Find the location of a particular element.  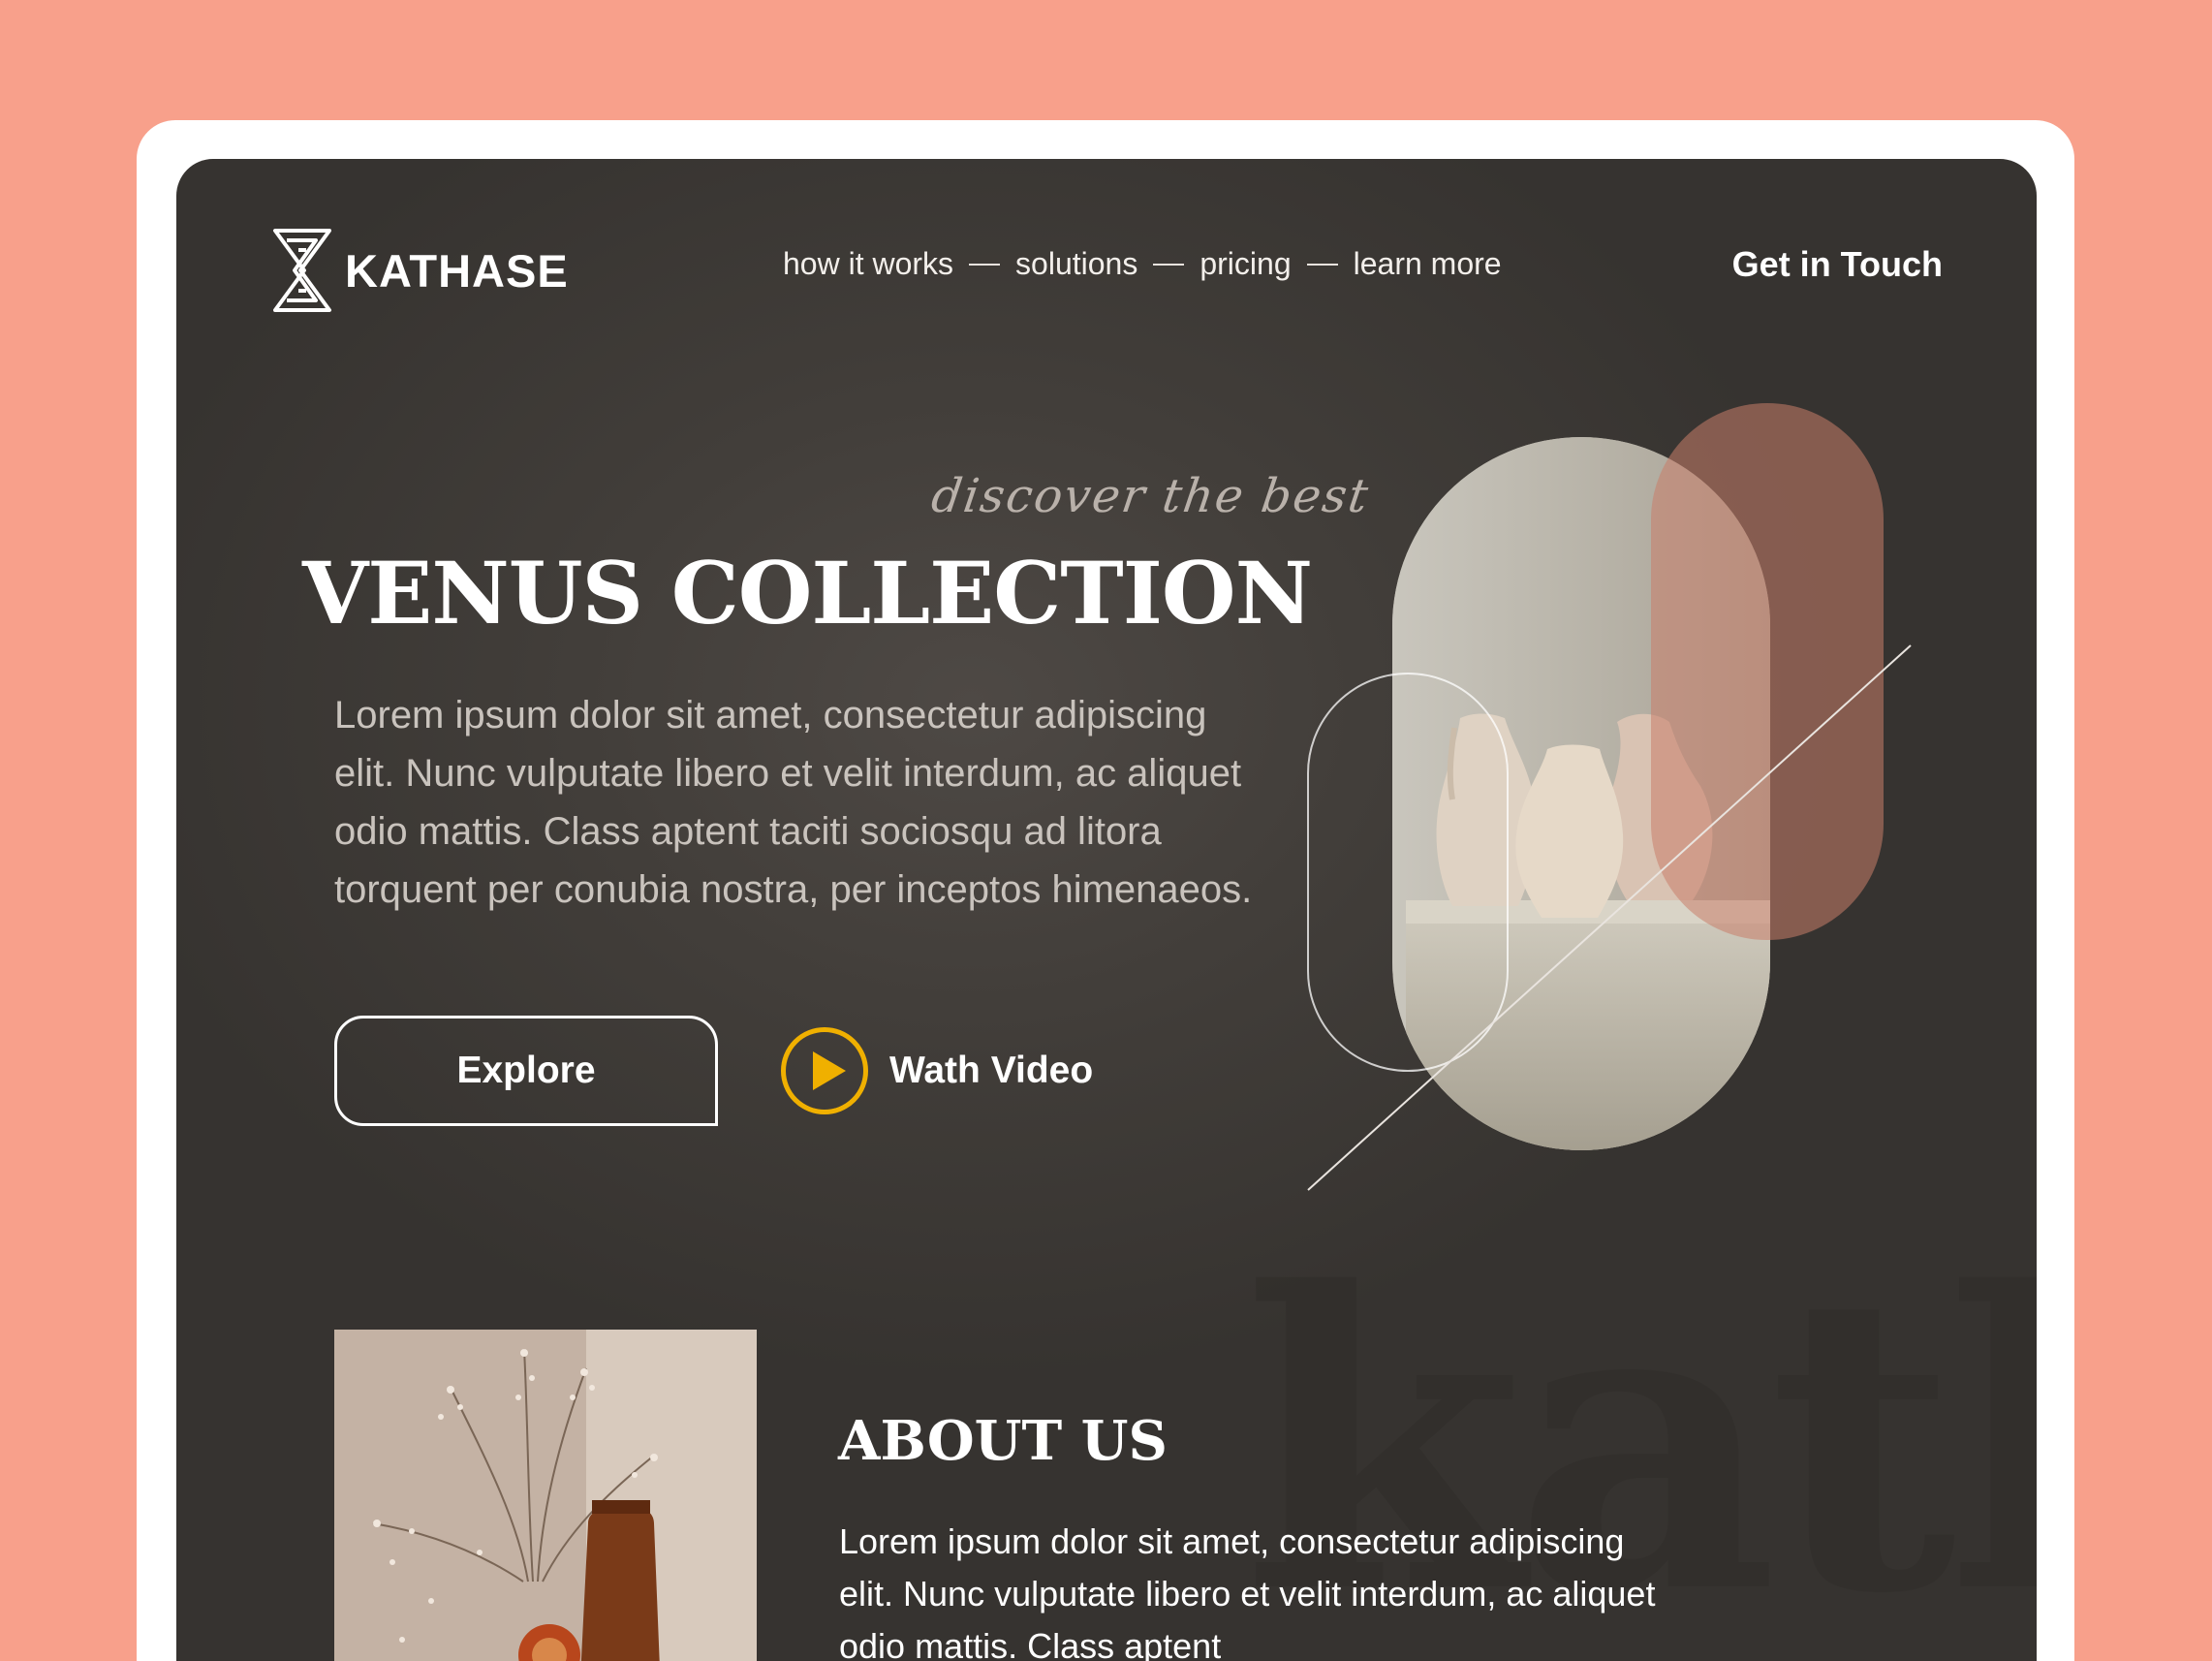

nav-pricing: pricing is located at coordinates (1245, 264).